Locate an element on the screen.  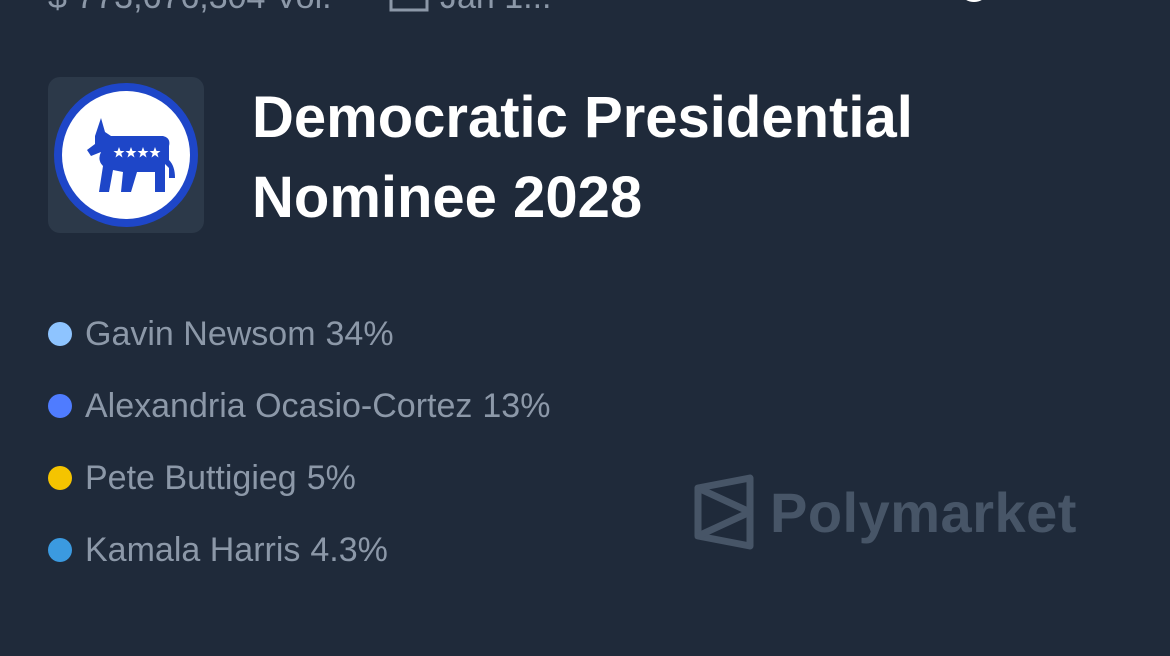
link-icon is located at coordinates (974, 9).